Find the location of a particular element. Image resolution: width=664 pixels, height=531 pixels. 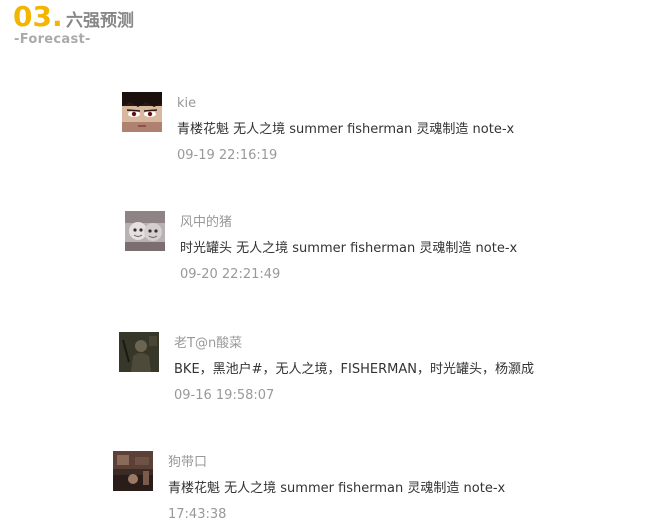

comment-time: 09-19 22:16:19 is located at coordinates (227, 155).